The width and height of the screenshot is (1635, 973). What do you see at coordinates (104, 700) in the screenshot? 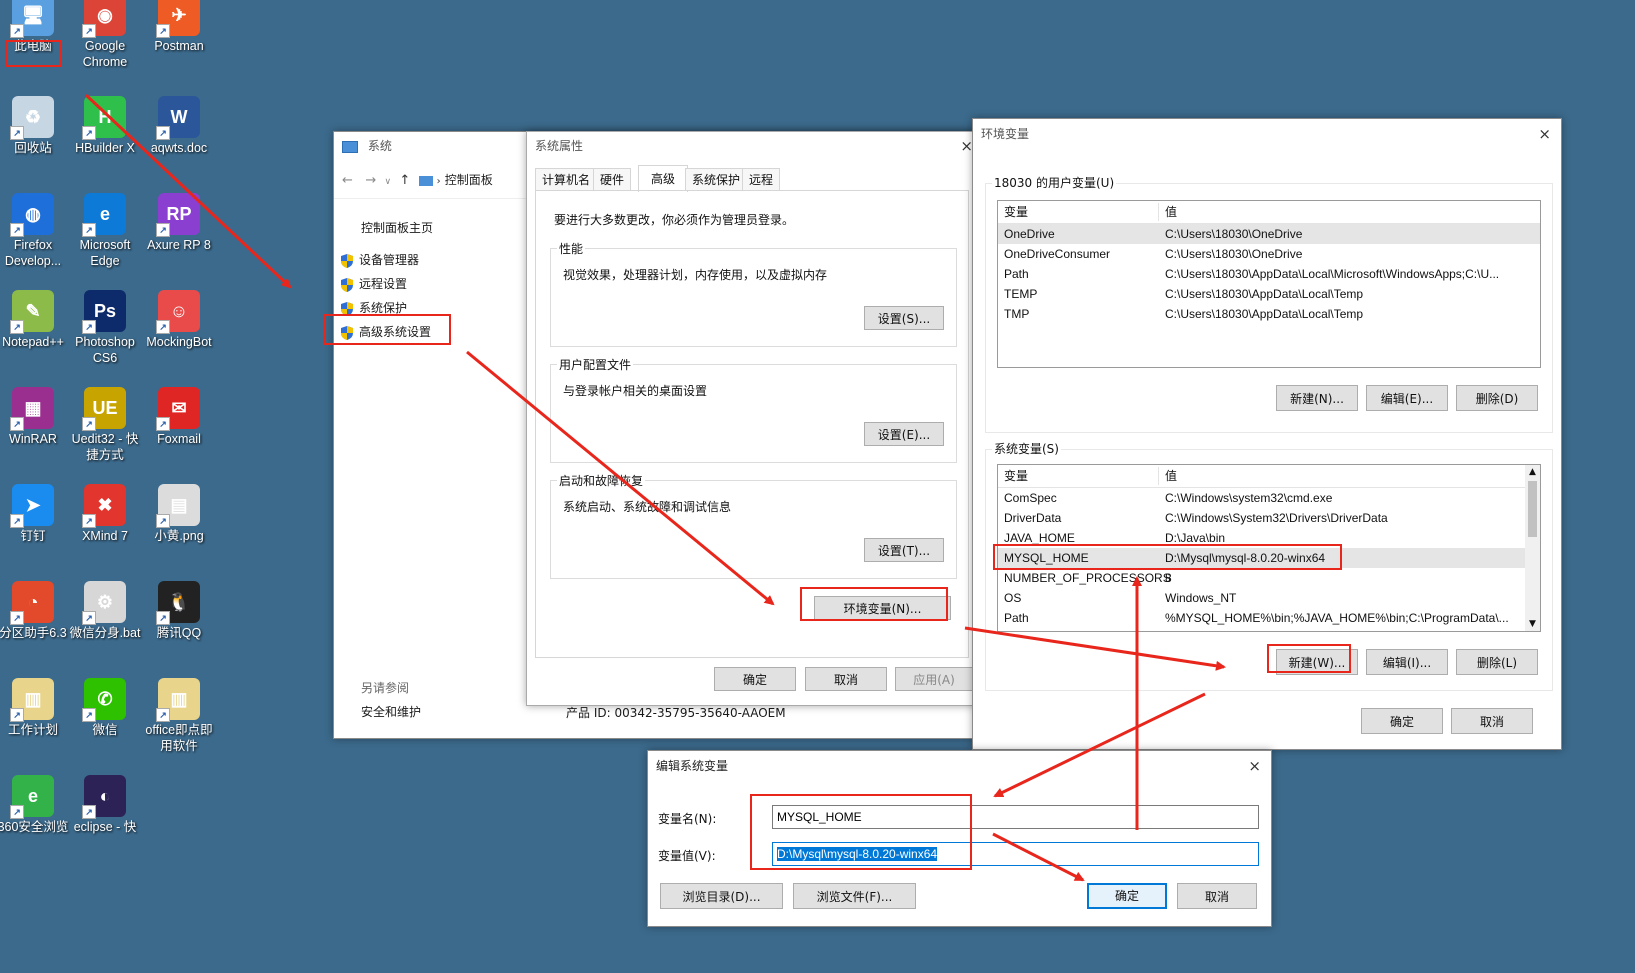
I see `app-icon: ✆ ↗` at bounding box center [104, 700].